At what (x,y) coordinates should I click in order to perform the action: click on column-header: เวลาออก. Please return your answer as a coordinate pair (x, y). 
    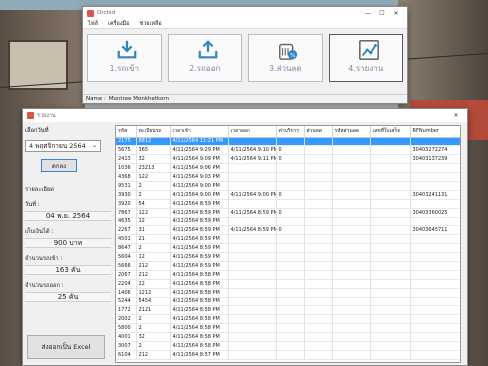
    Looking at the image, I should click on (252, 132).